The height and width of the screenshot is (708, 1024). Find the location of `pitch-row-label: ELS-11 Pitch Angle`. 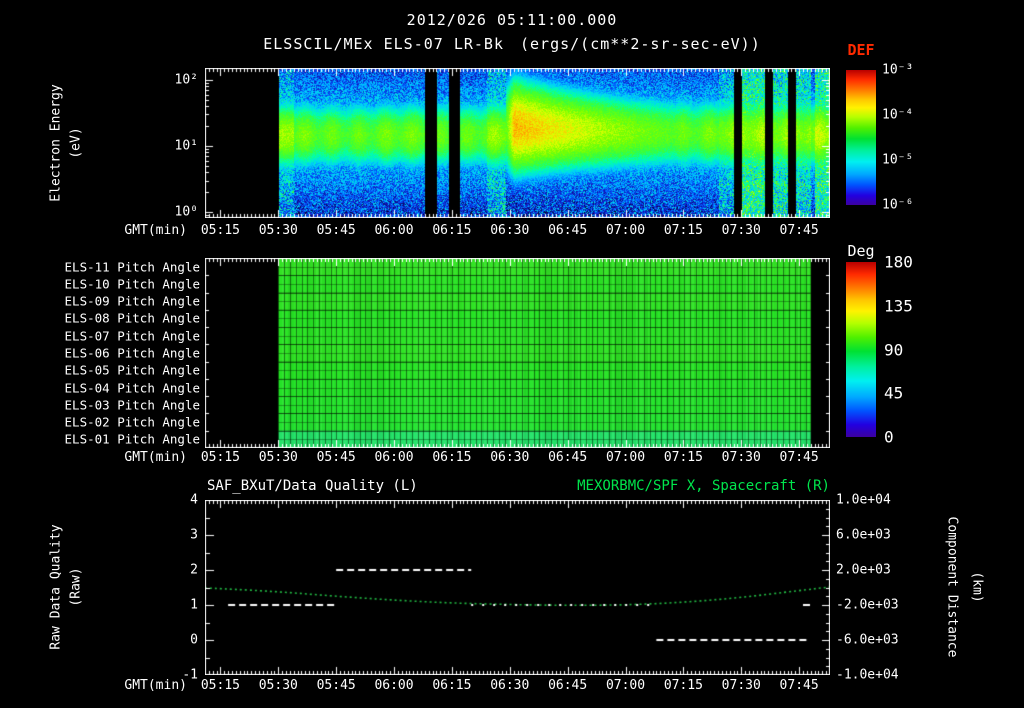

pitch-row-label: ELS-11 Pitch Angle is located at coordinates (132, 267).